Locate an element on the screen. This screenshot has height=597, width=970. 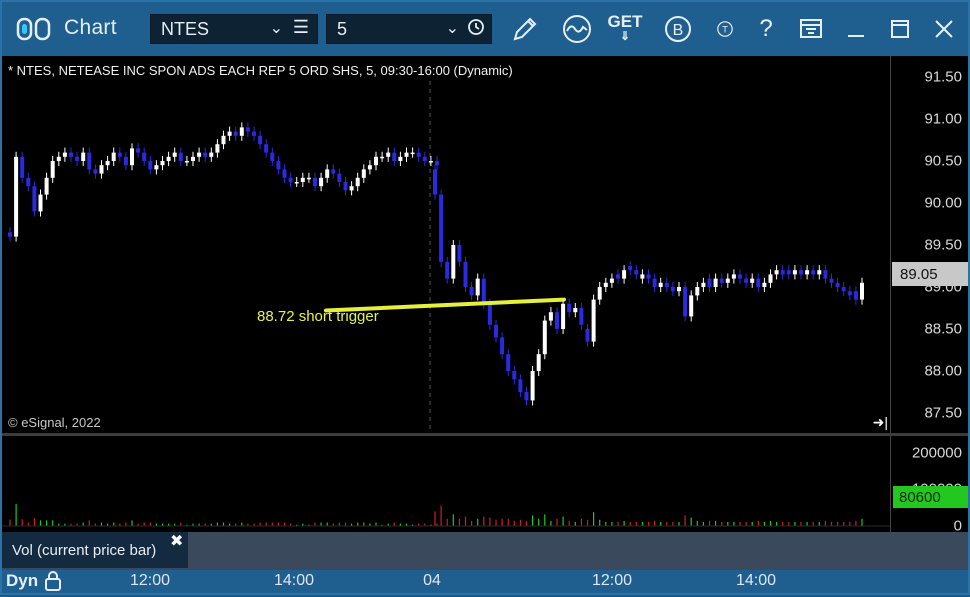
time-axis: Dyn 12:00 14:00 04 12:00 14:00 is located at coordinates (485, 581).